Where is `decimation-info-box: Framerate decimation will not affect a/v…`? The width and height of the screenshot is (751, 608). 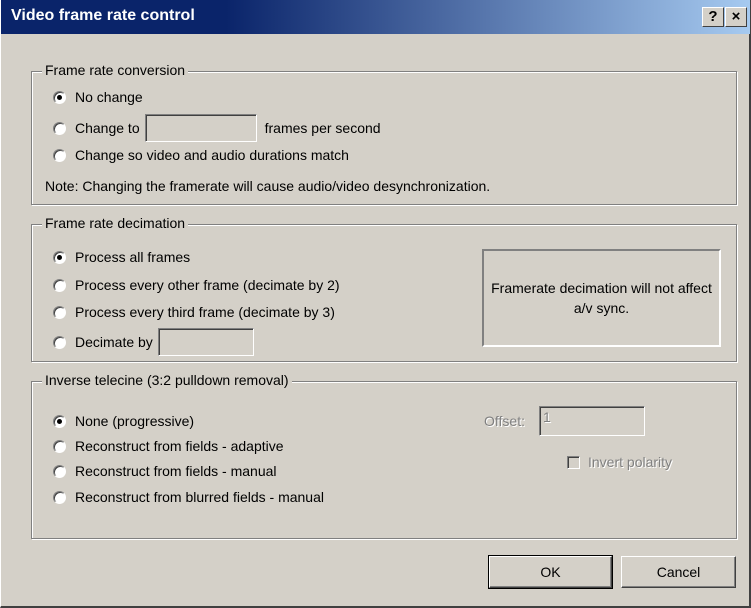 decimation-info-box: Framerate decimation will not affect a/v… is located at coordinates (601, 298).